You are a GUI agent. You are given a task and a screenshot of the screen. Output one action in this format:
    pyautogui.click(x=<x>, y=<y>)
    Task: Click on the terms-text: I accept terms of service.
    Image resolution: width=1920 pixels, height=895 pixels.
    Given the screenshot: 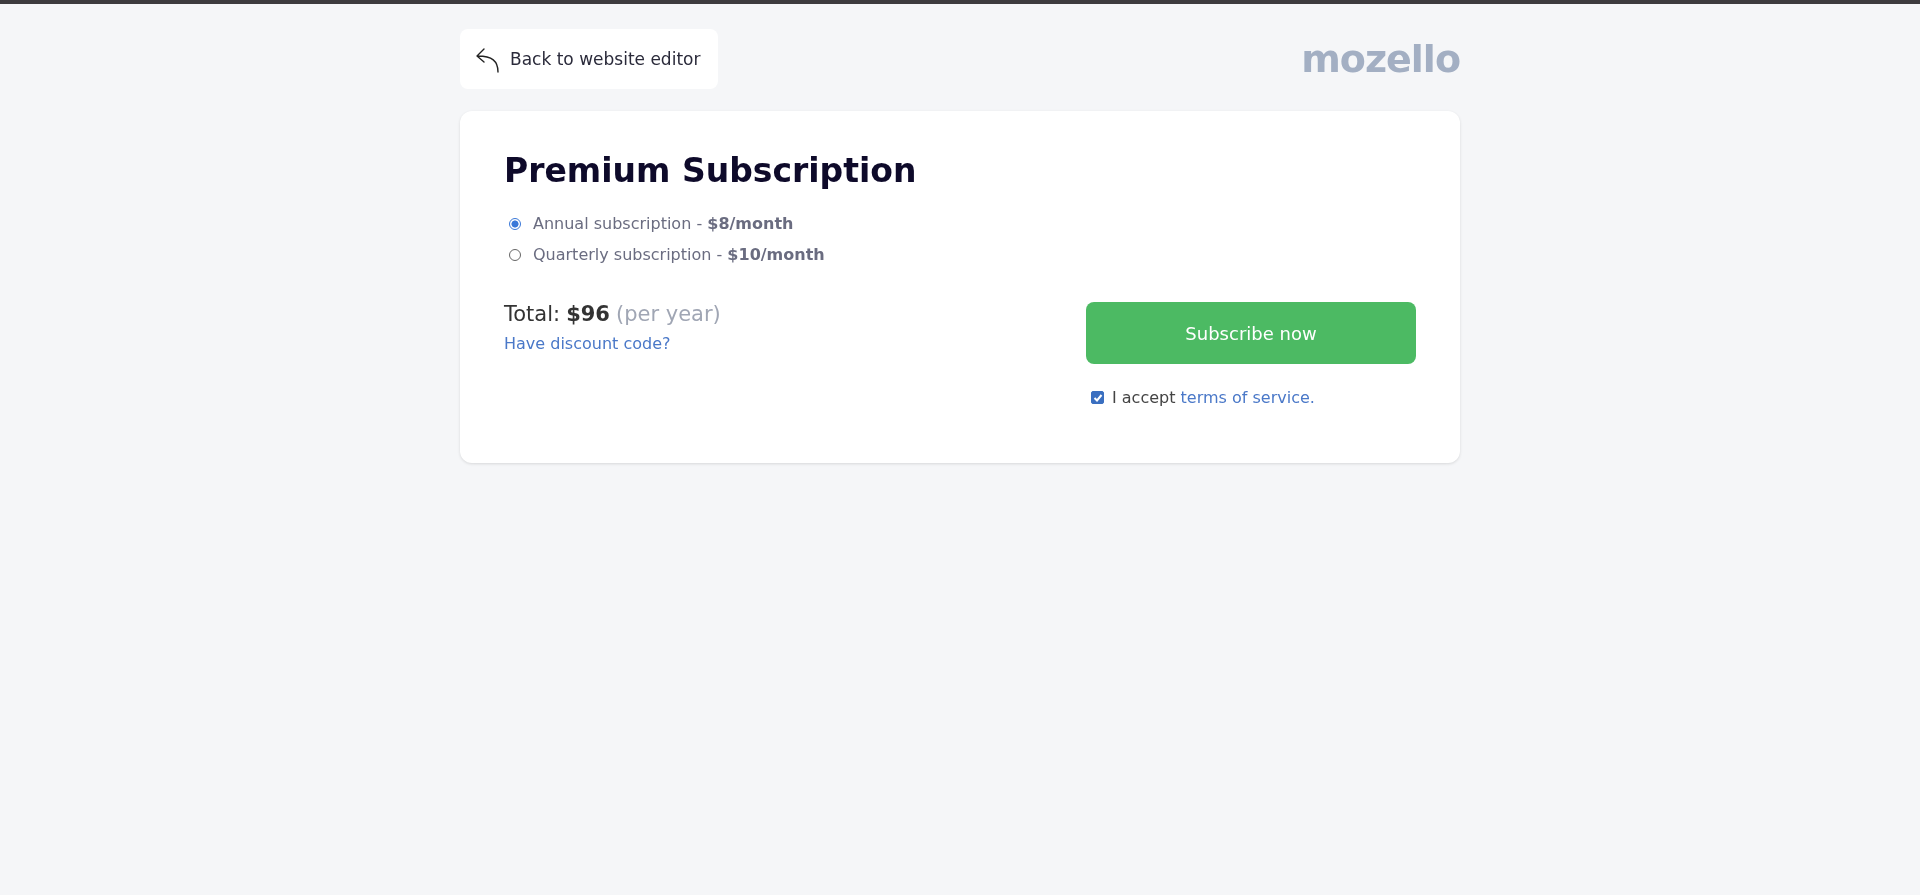 What is the action you would take?
    pyautogui.click(x=1213, y=397)
    